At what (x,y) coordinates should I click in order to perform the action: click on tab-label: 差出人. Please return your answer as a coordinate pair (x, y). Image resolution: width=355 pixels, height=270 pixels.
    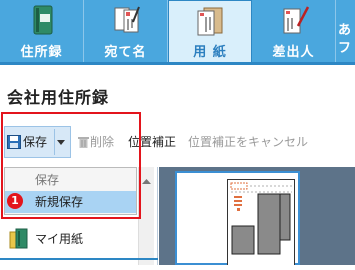
    Looking at the image, I should click on (293, 52).